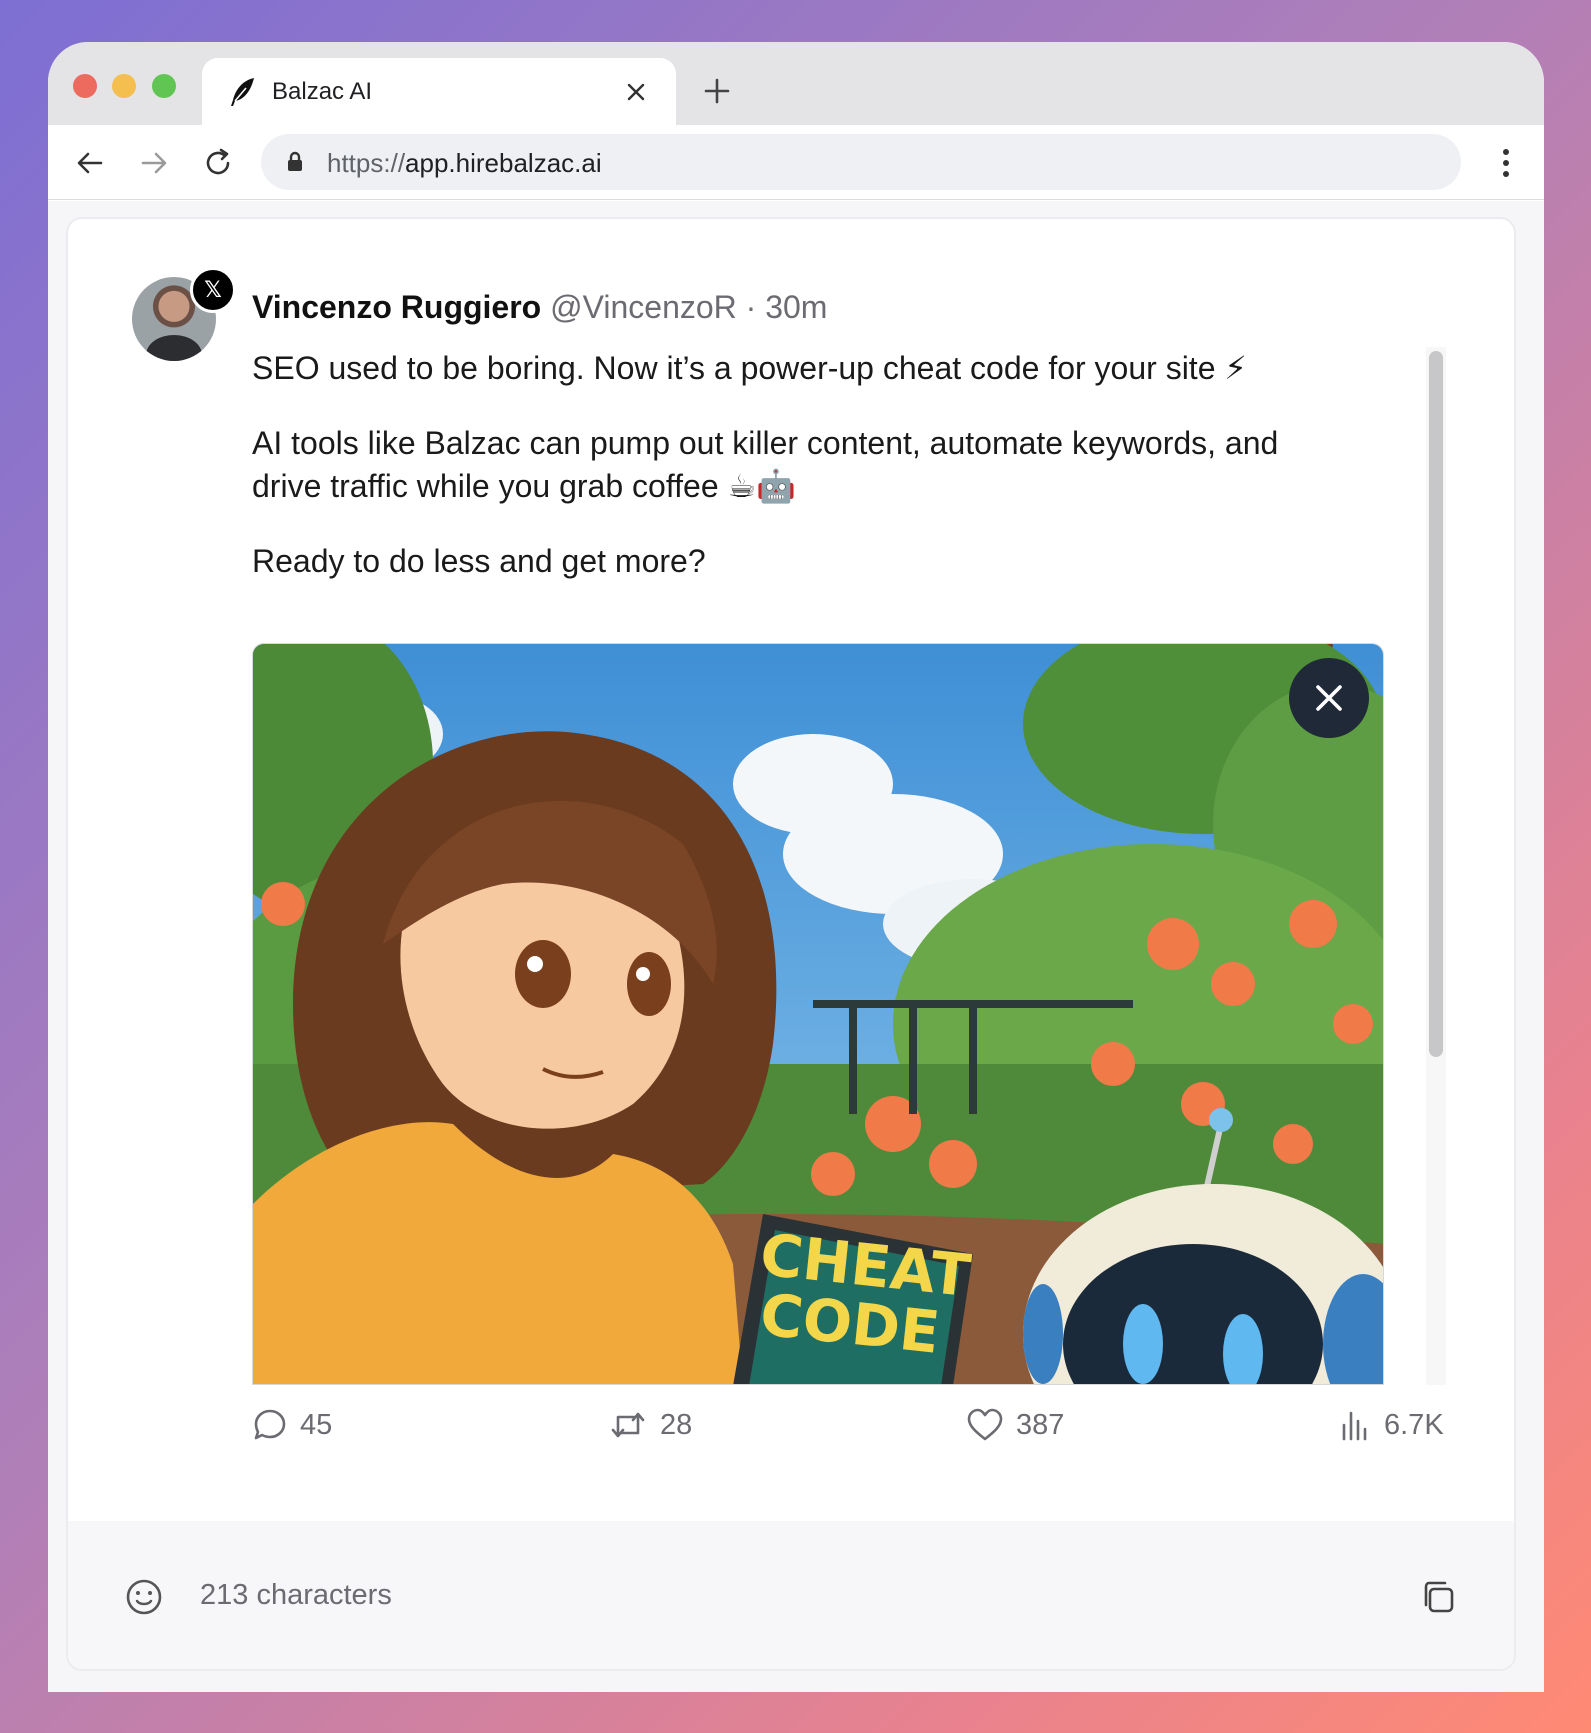 This screenshot has width=1591, height=1733. Describe the element at coordinates (861, 162) in the screenshot. I see `address-bar: https://app.hirebalzac.ai` at that location.